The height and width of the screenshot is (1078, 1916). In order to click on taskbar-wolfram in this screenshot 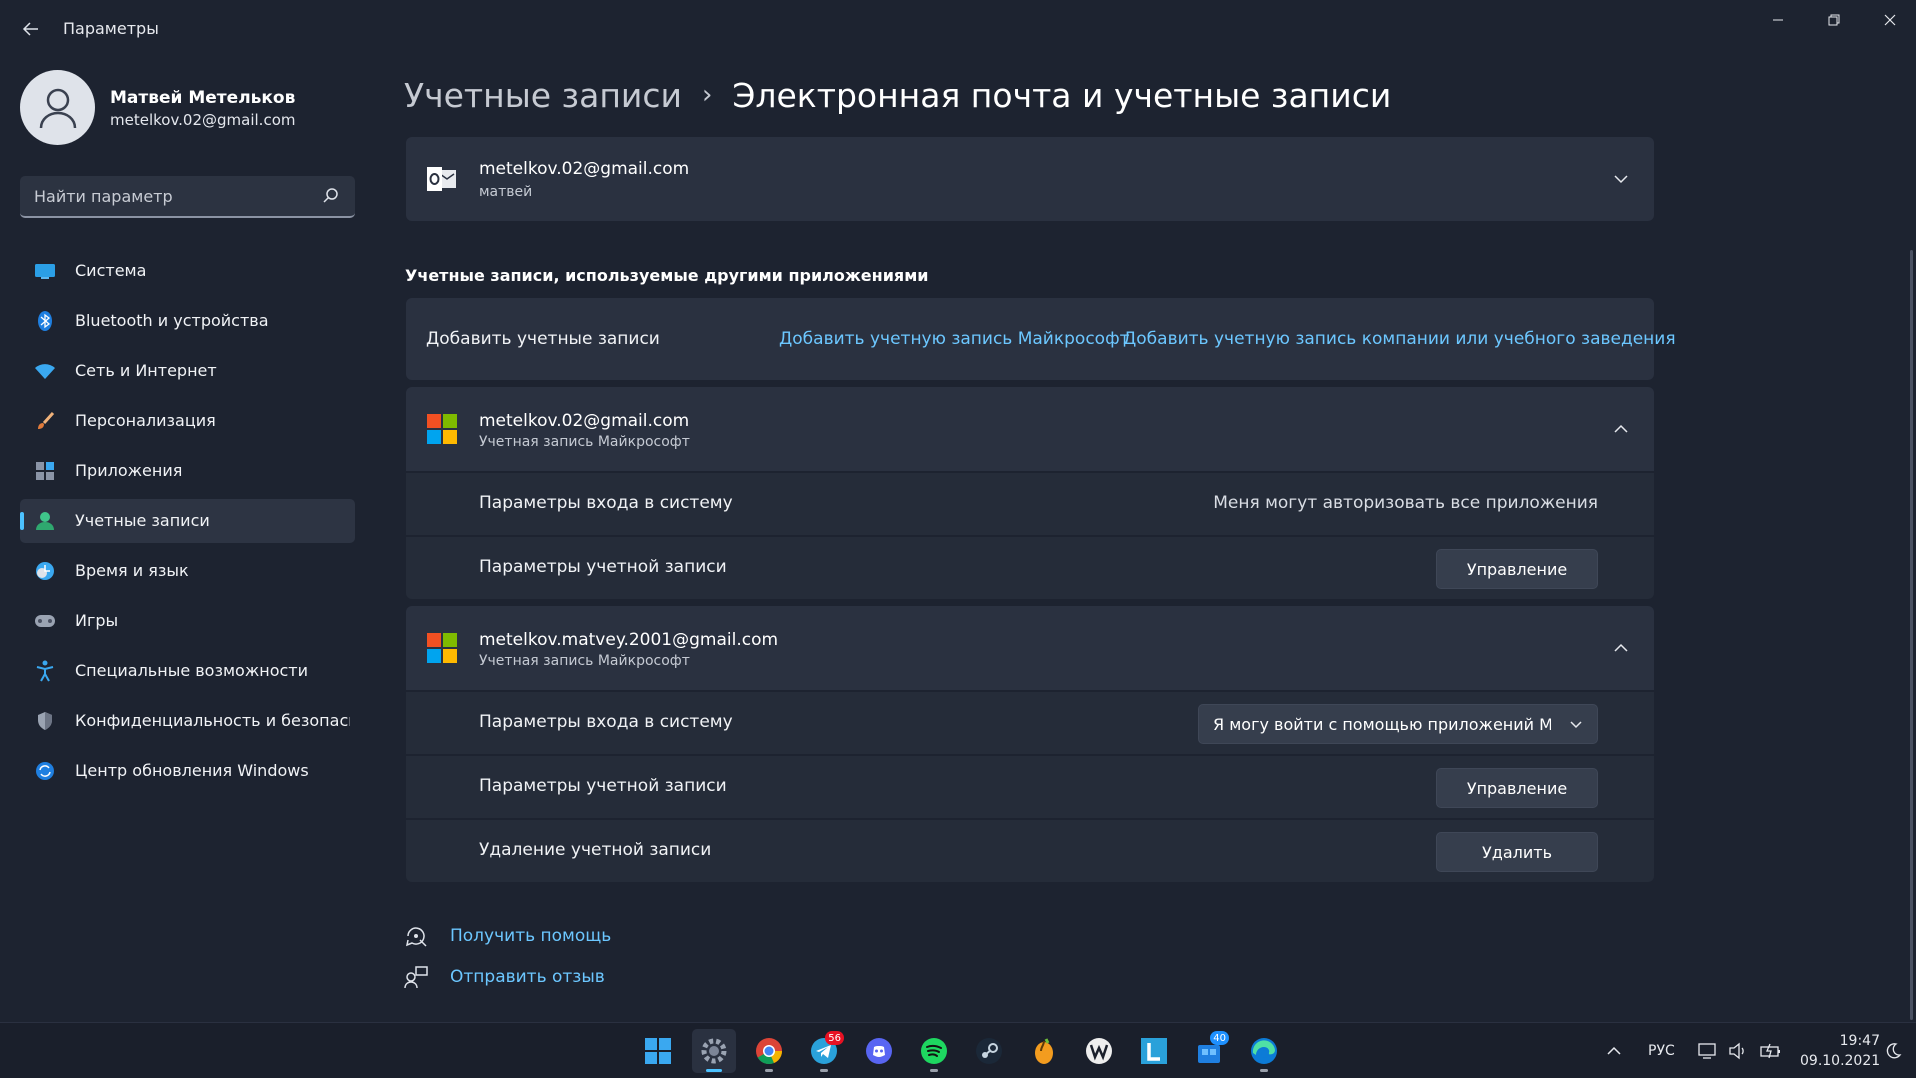, I will do `click(1099, 1051)`.